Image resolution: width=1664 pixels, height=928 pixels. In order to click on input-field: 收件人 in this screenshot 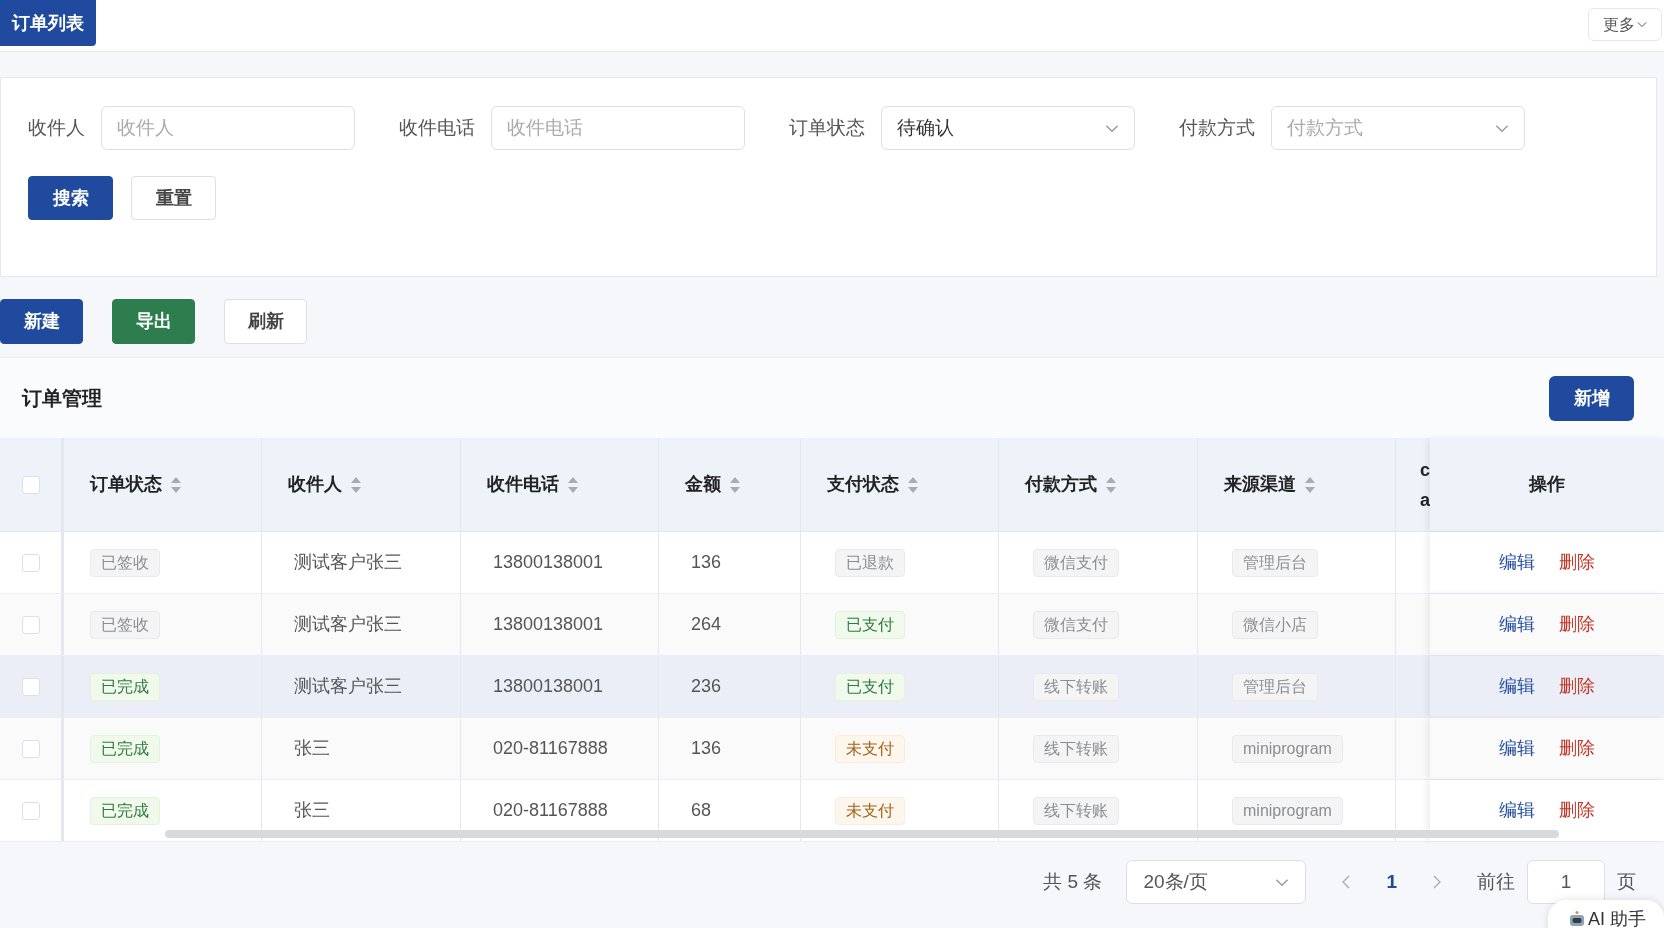, I will do `click(228, 128)`.